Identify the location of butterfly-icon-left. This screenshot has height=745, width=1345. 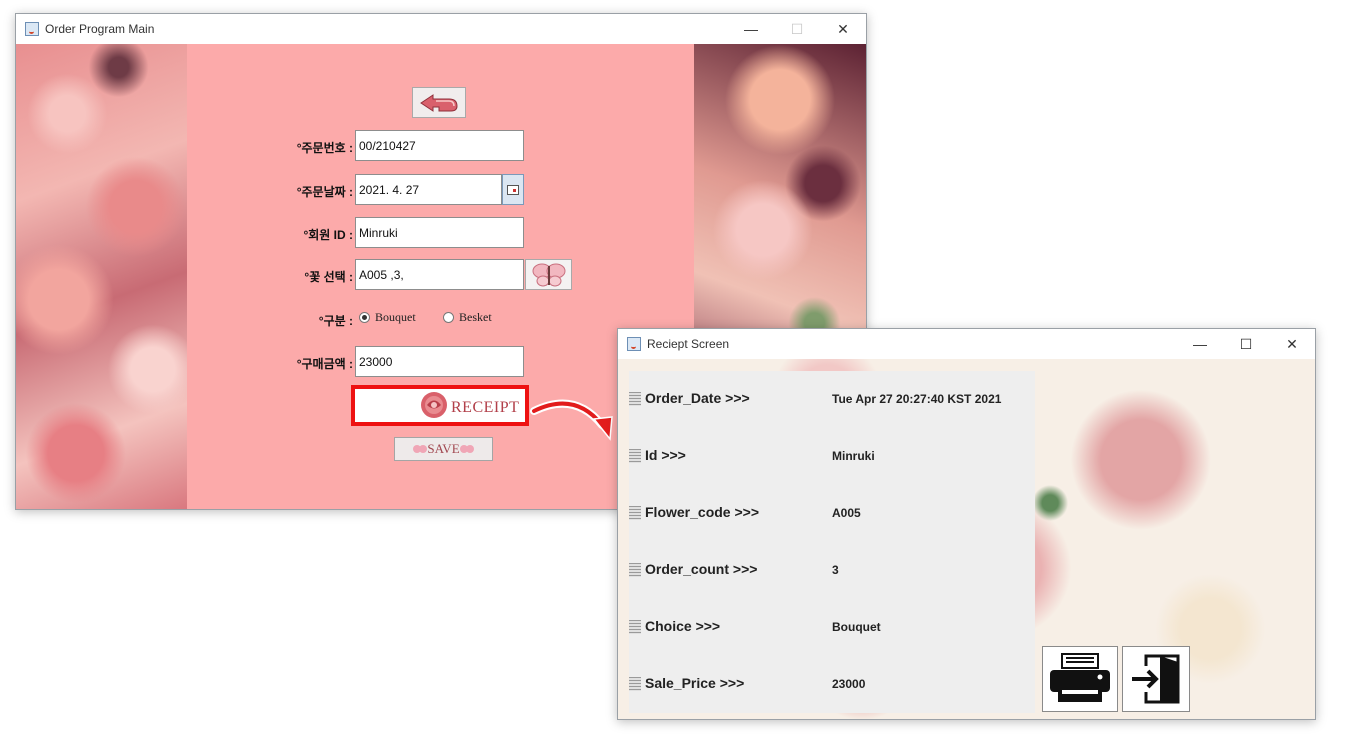
(420, 449).